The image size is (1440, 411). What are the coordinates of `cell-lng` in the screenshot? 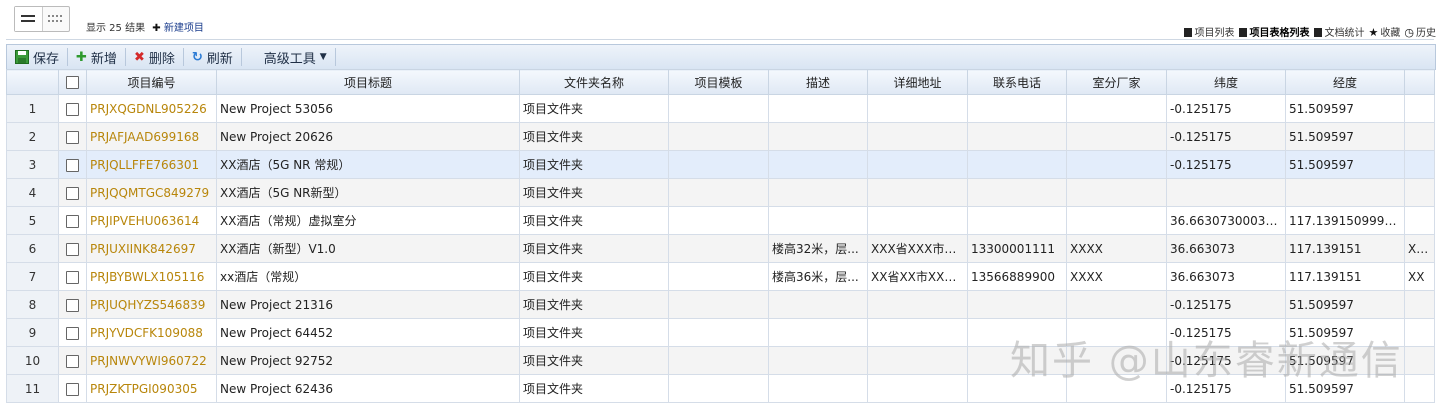 It's located at (1345, 192).